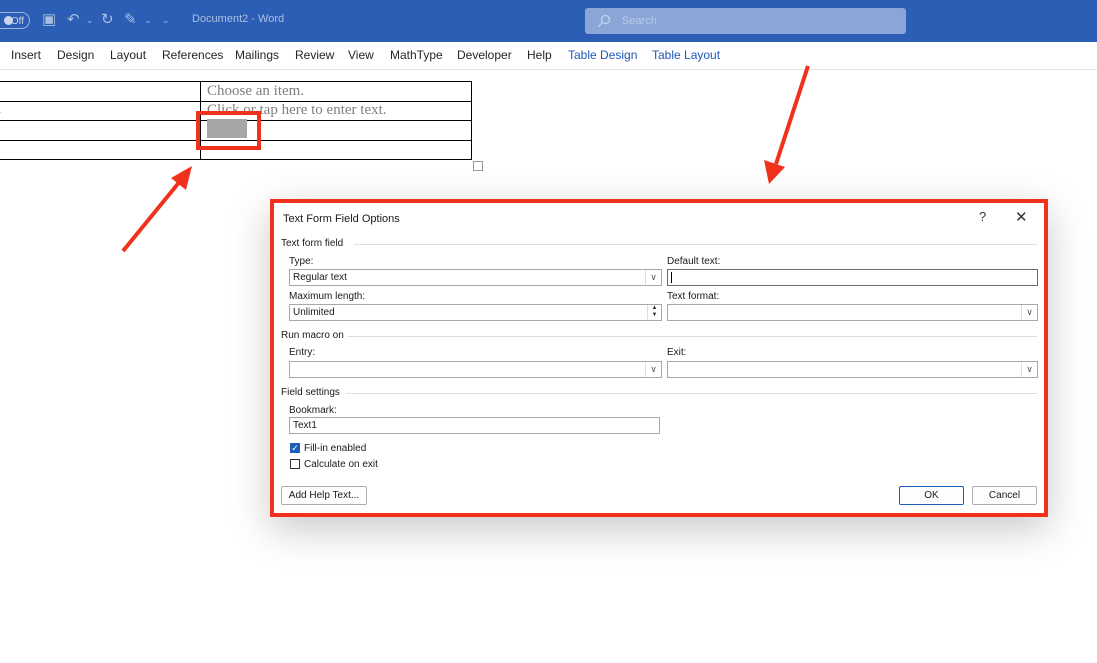 This screenshot has height=663, width=1097. Describe the element at coordinates (320, 277) in the screenshot. I see `type-value: Regular text` at that location.